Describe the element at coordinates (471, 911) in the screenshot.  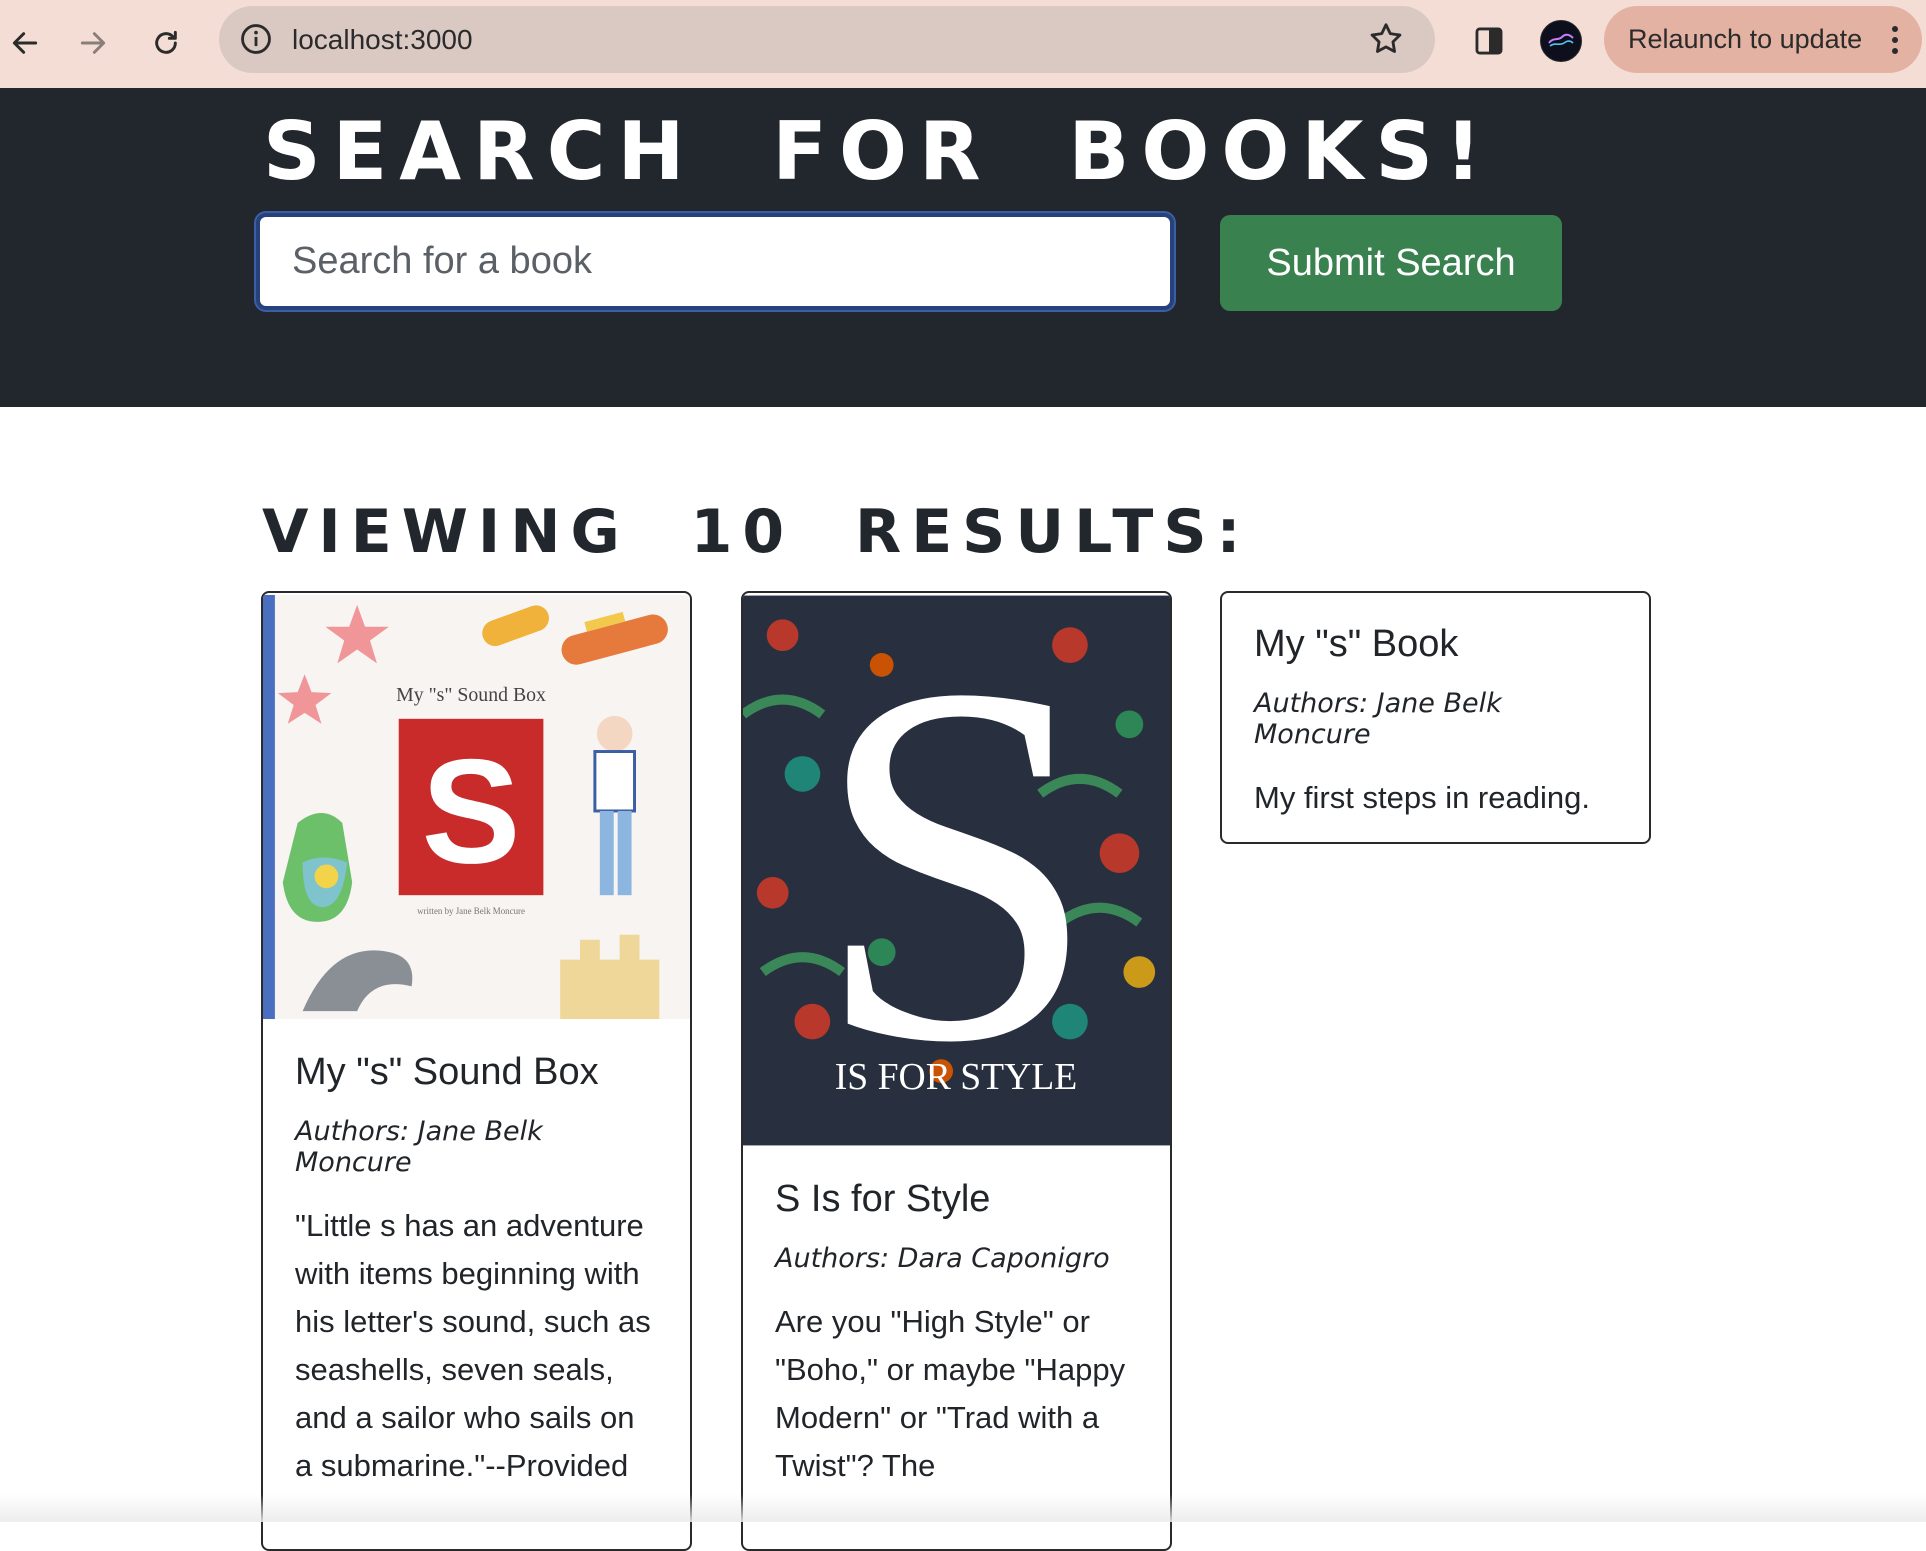
I see `svg-text: written by Jane Belk Moncure` at that location.